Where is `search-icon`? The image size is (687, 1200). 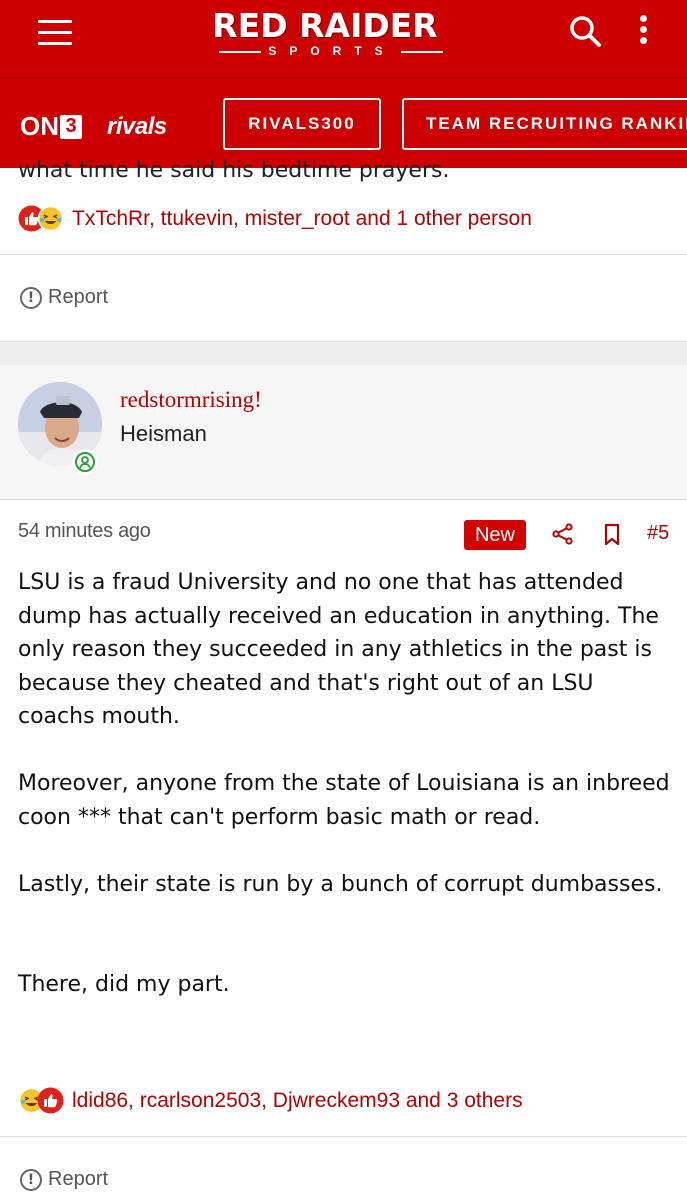 search-icon is located at coordinates (586, 32).